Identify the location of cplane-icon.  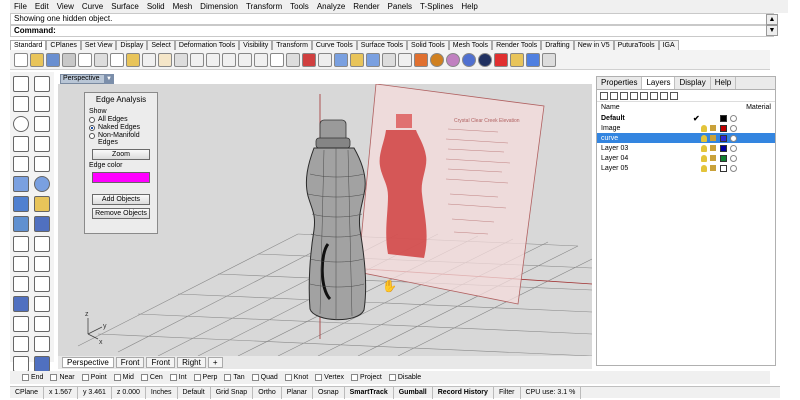
(293, 59).